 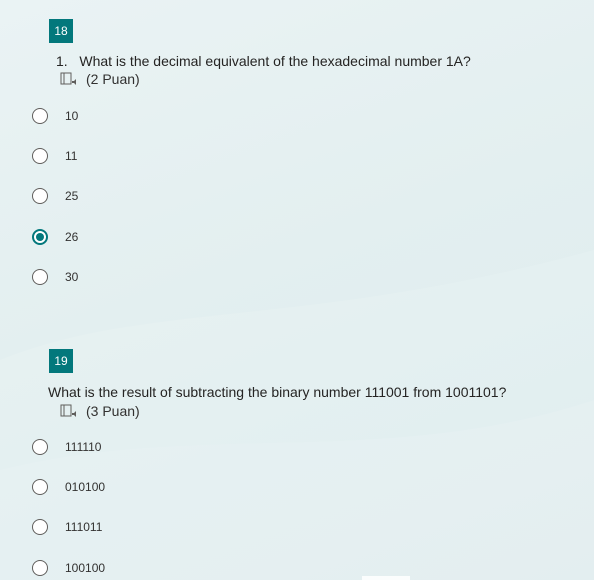 What do you see at coordinates (84, 527) in the screenshot?
I see `option-label: 111011` at bounding box center [84, 527].